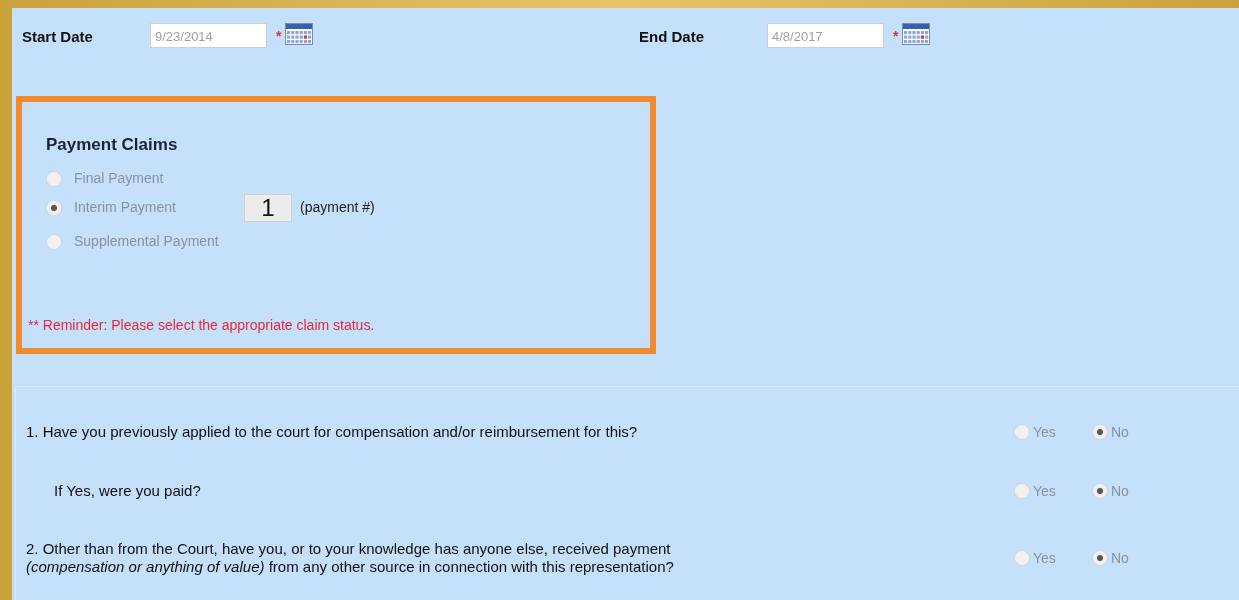 This screenshot has height=600, width=1239. Describe the element at coordinates (119, 178) in the screenshot. I see `option-label: Final Payment` at that location.